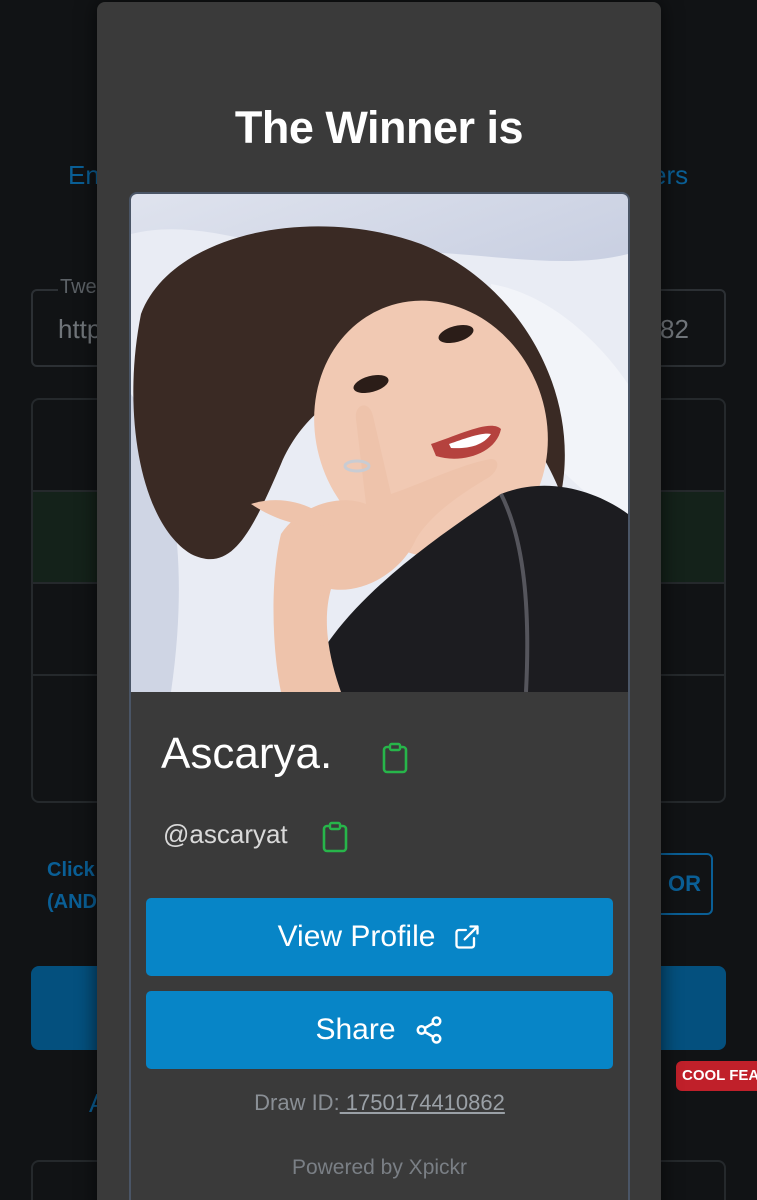  What do you see at coordinates (247, 753) in the screenshot?
I see `winner-display-name: Ascarya.` at bounding box center [247, 753].